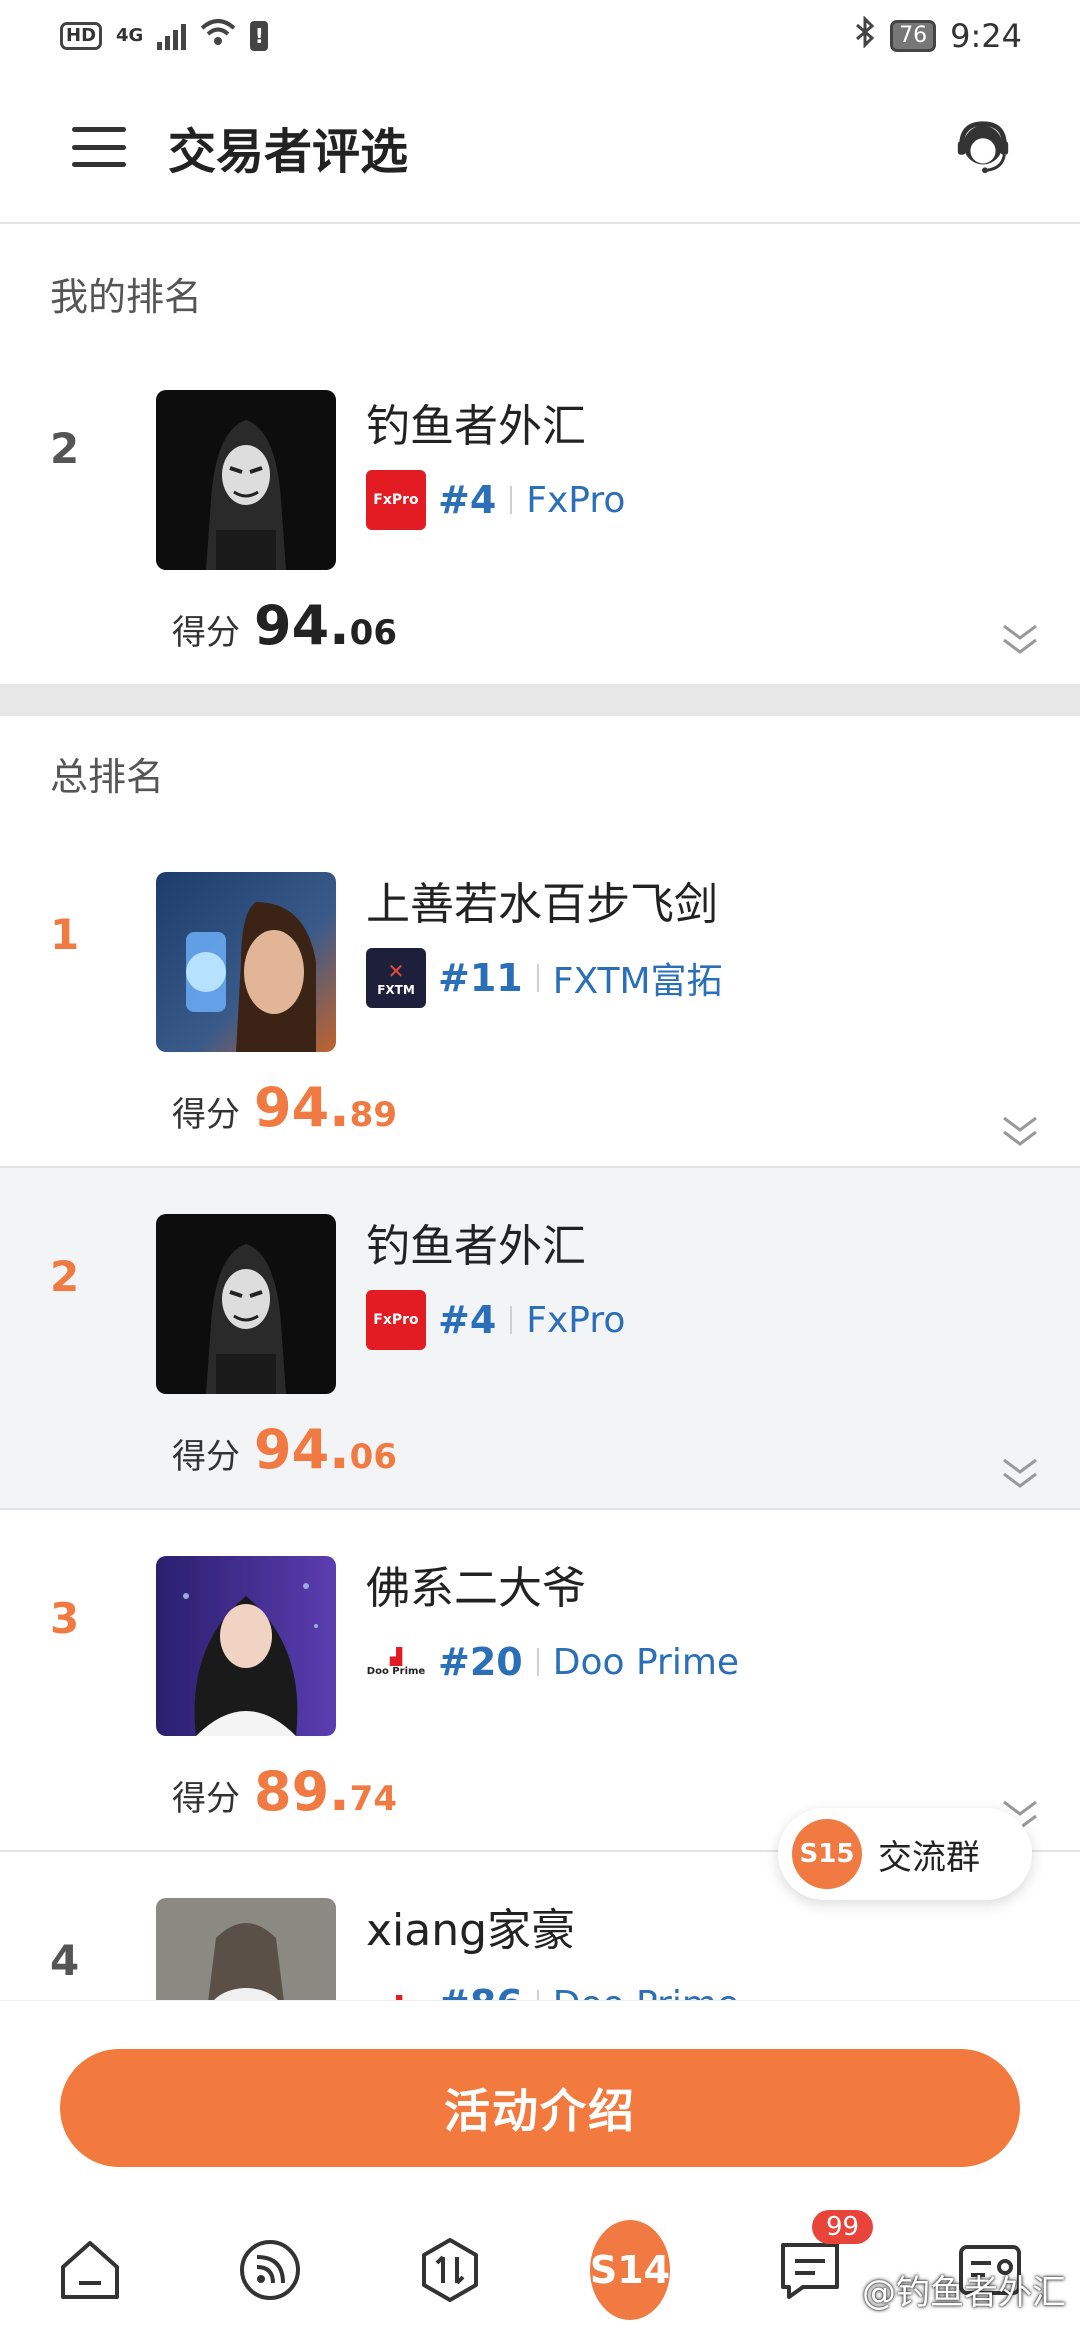 The image size is (1080, 2340). What do you see at coordinates (476, 1588) in the screenshot?
I see `trader-name: 佛系二大爷` at bounding box center [476, 1588].